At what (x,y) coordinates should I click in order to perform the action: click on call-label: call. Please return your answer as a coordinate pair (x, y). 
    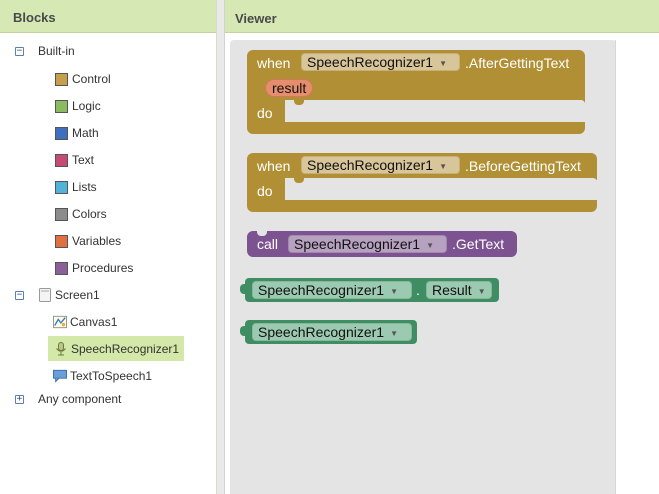
    Looking at the image, I should click on (268, 244).